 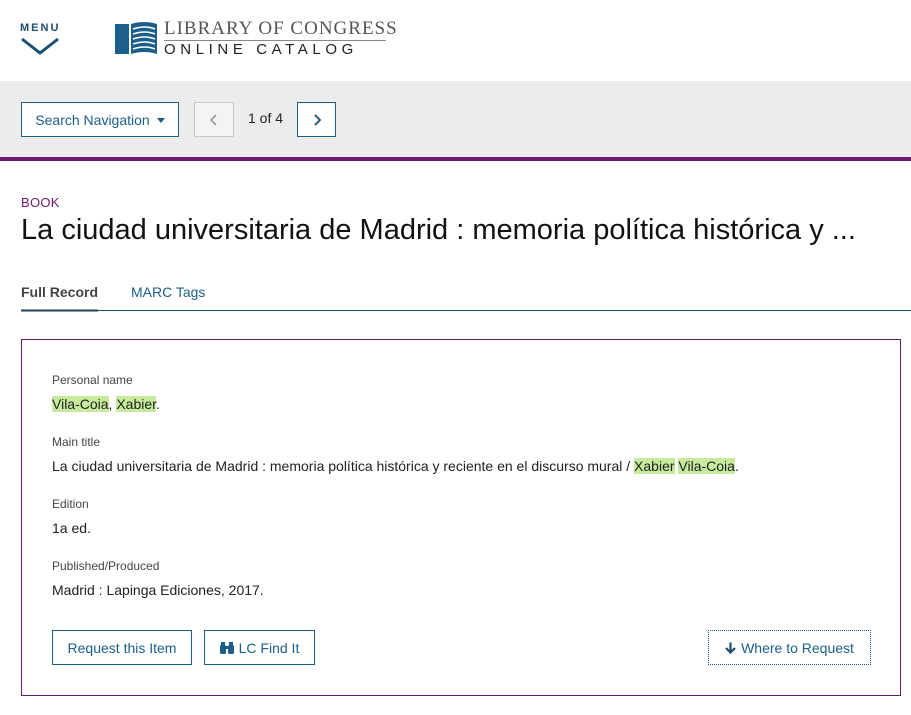 What do you see at coordinates (455, 40) in the screenshot?
I see `site-header: MENU LIBRARY OF CONGRESS ONLINE CATALOG` at bounding box center [455, 40].